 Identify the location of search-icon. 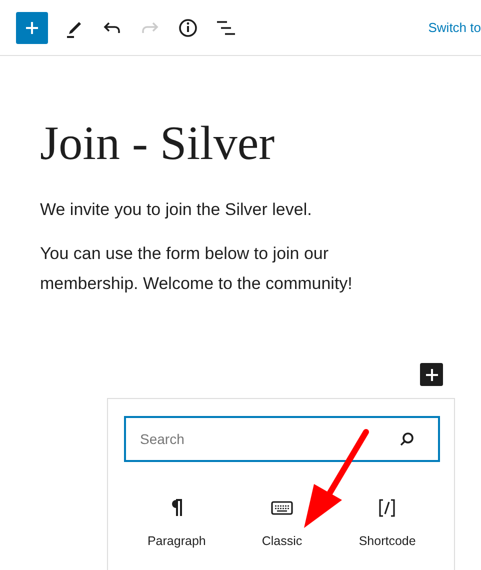
(407, 439).